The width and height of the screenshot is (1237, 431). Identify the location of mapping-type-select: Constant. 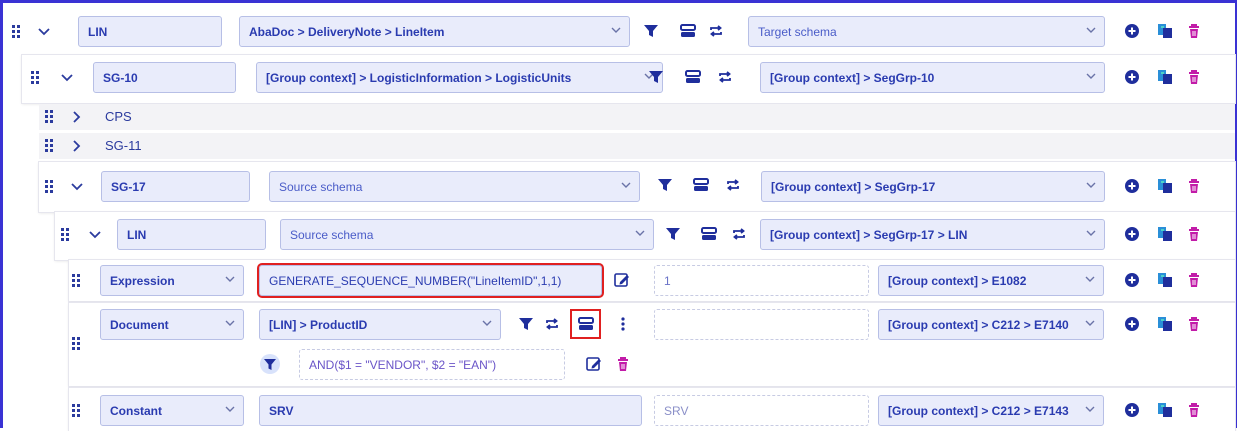
(172, 410).